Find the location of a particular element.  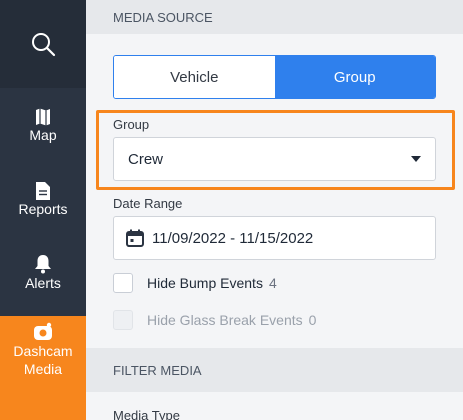

file-icon is located at coordinates (43, 191).